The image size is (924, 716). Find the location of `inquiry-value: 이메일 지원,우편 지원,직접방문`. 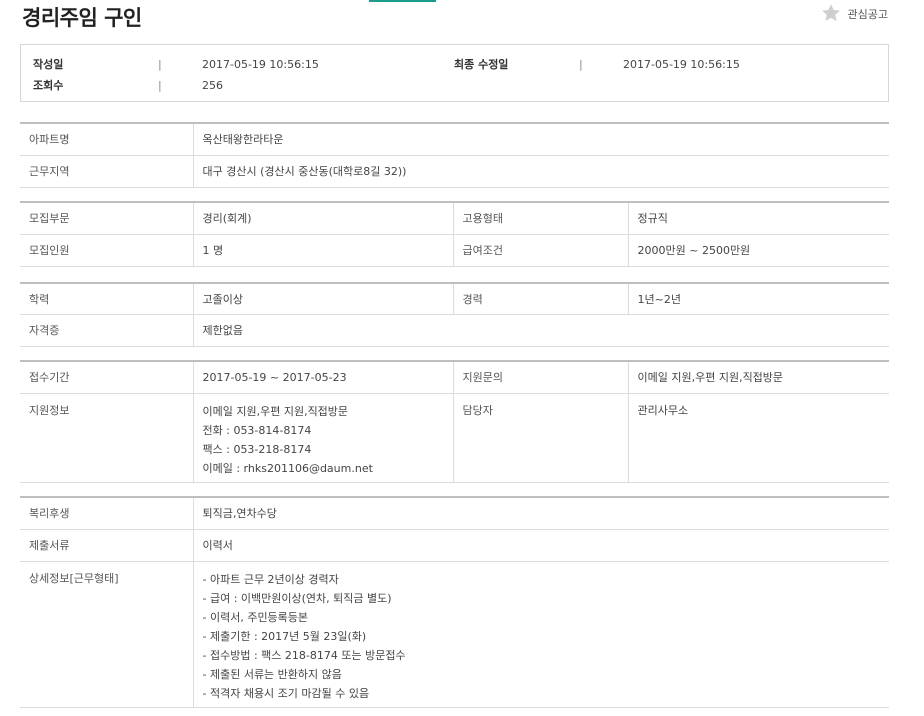

inquiry-value: 이메일 지원,우편 지원,직접방문 is located at coordinates (758, 377).